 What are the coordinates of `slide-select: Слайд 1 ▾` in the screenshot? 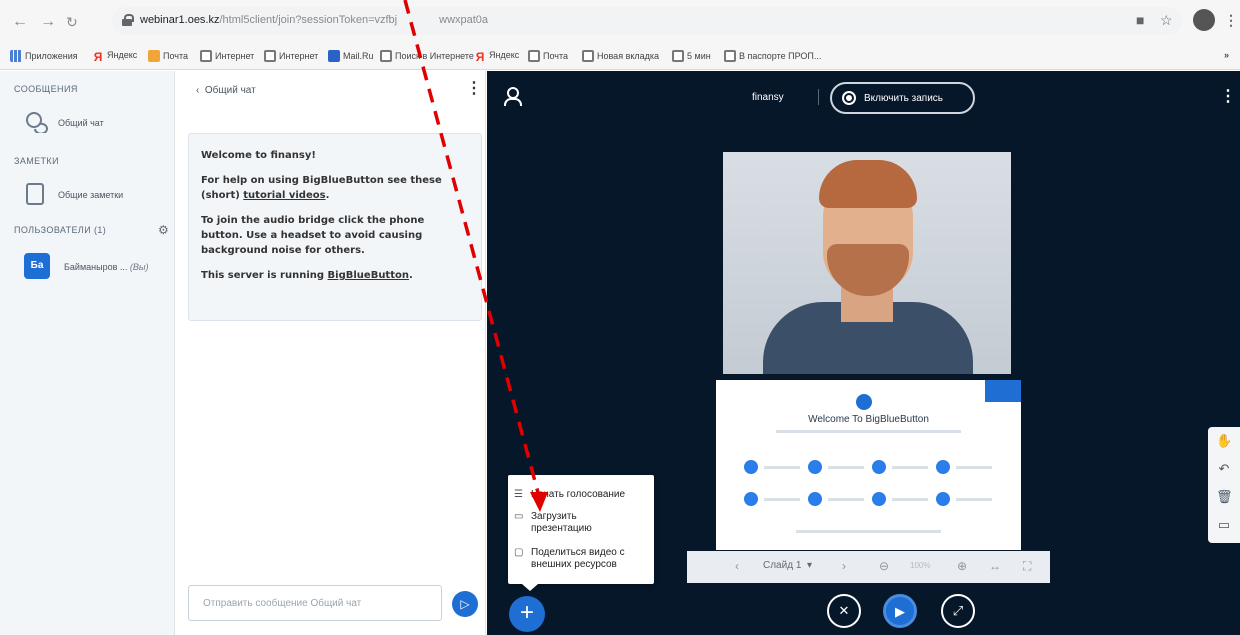 It's located at (787, 565).